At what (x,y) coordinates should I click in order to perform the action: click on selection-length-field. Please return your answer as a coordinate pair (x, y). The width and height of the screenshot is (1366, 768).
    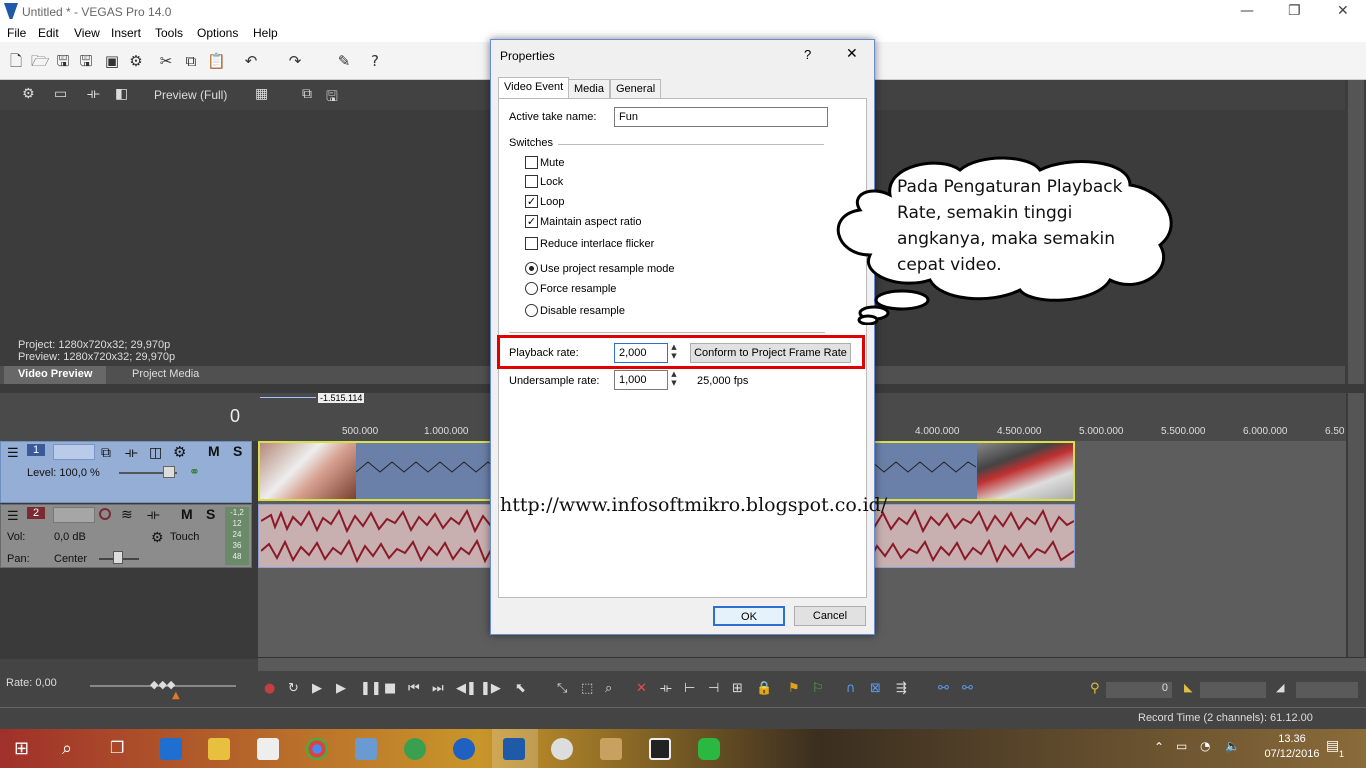
    Looking at the image, I should click on (1327, 690).